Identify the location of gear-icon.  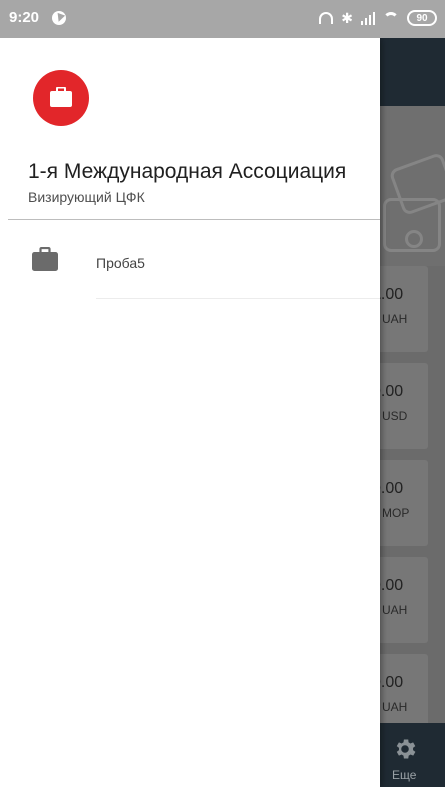
(405, 749).